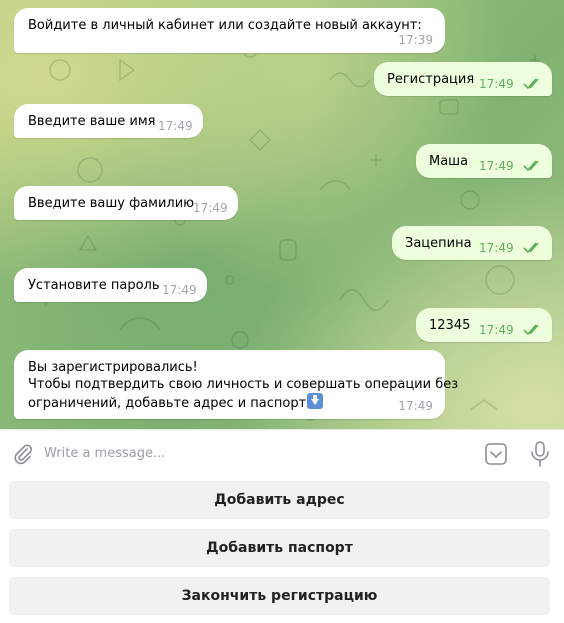  What do you see at coordinates (450, 325) in the screenshot?
I see `message-text: 12345` at bounding box center [450, 325].